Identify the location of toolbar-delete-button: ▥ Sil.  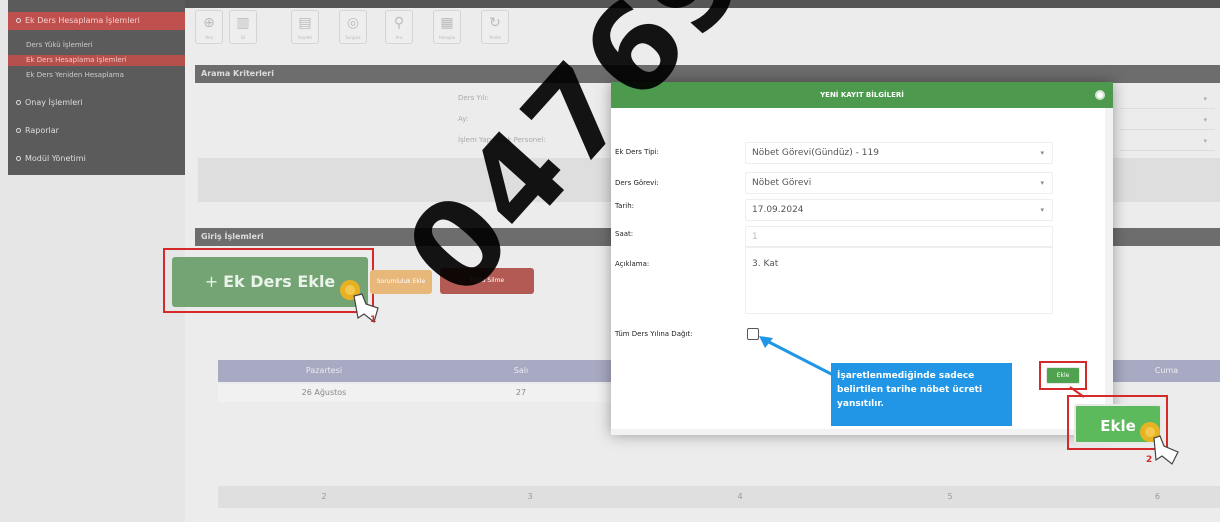
(243, 27).